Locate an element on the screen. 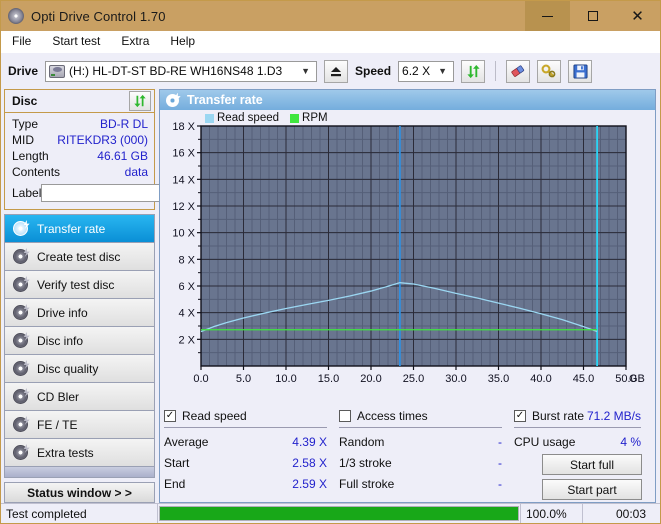 Image resolution: width=661 pixels, height=524 pixels. sidebar-item-fe-te: FE / TE is located at coordinates (79, 425).